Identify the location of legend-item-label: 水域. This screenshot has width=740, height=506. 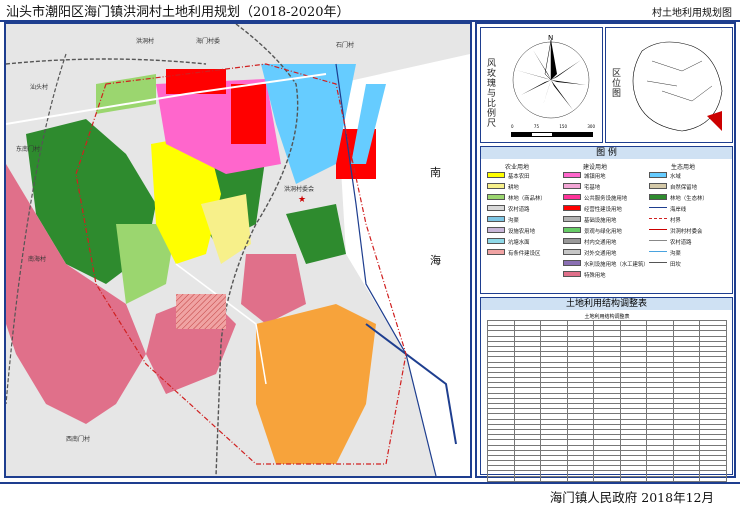
(675, 176).